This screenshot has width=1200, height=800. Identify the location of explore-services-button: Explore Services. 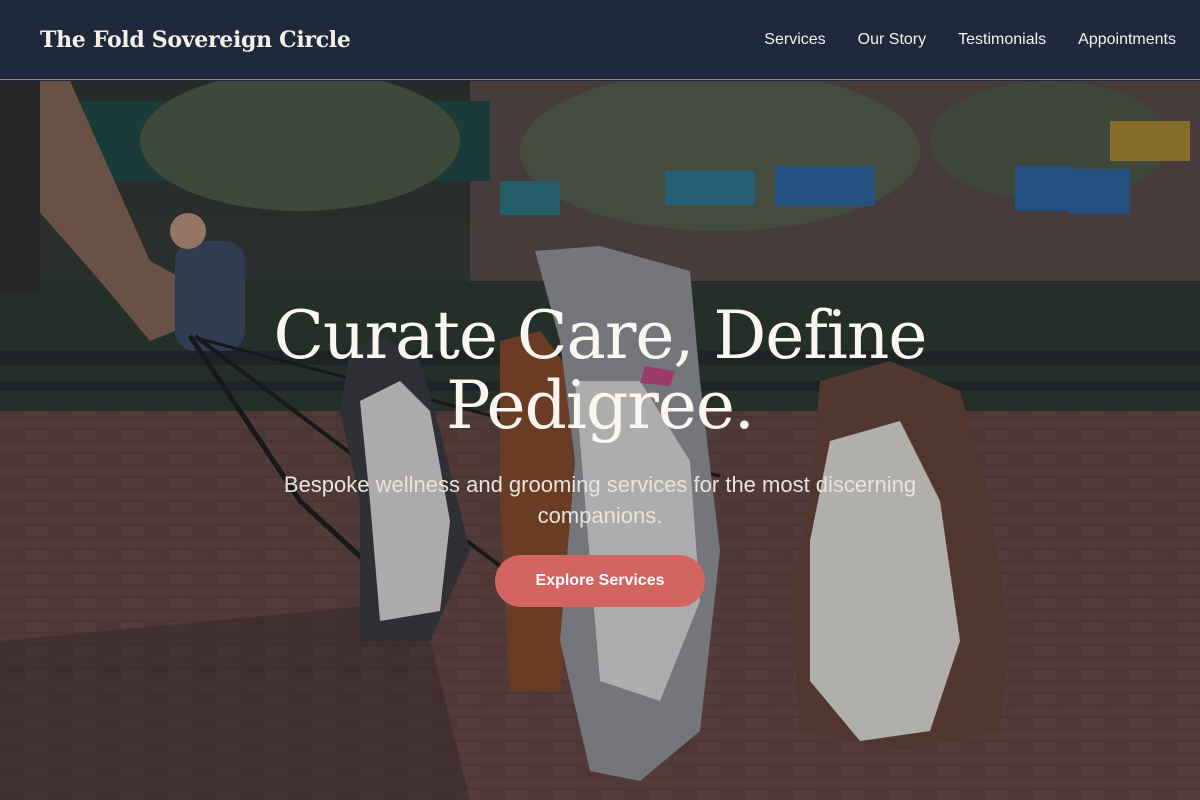
(600, 581).